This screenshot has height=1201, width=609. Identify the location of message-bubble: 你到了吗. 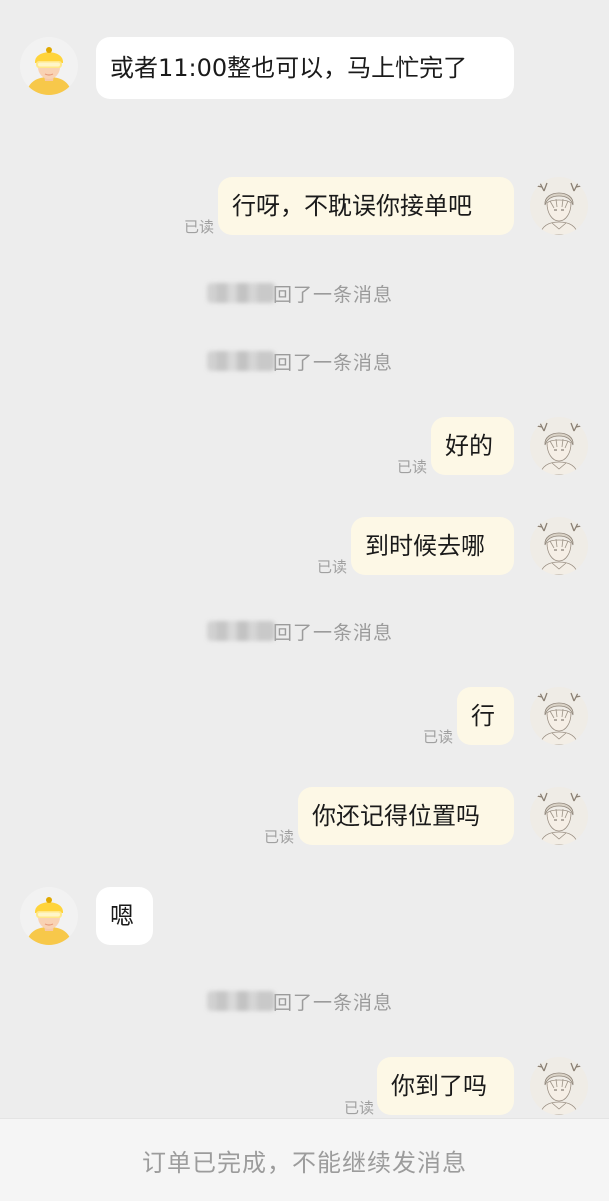
(445, 1086).